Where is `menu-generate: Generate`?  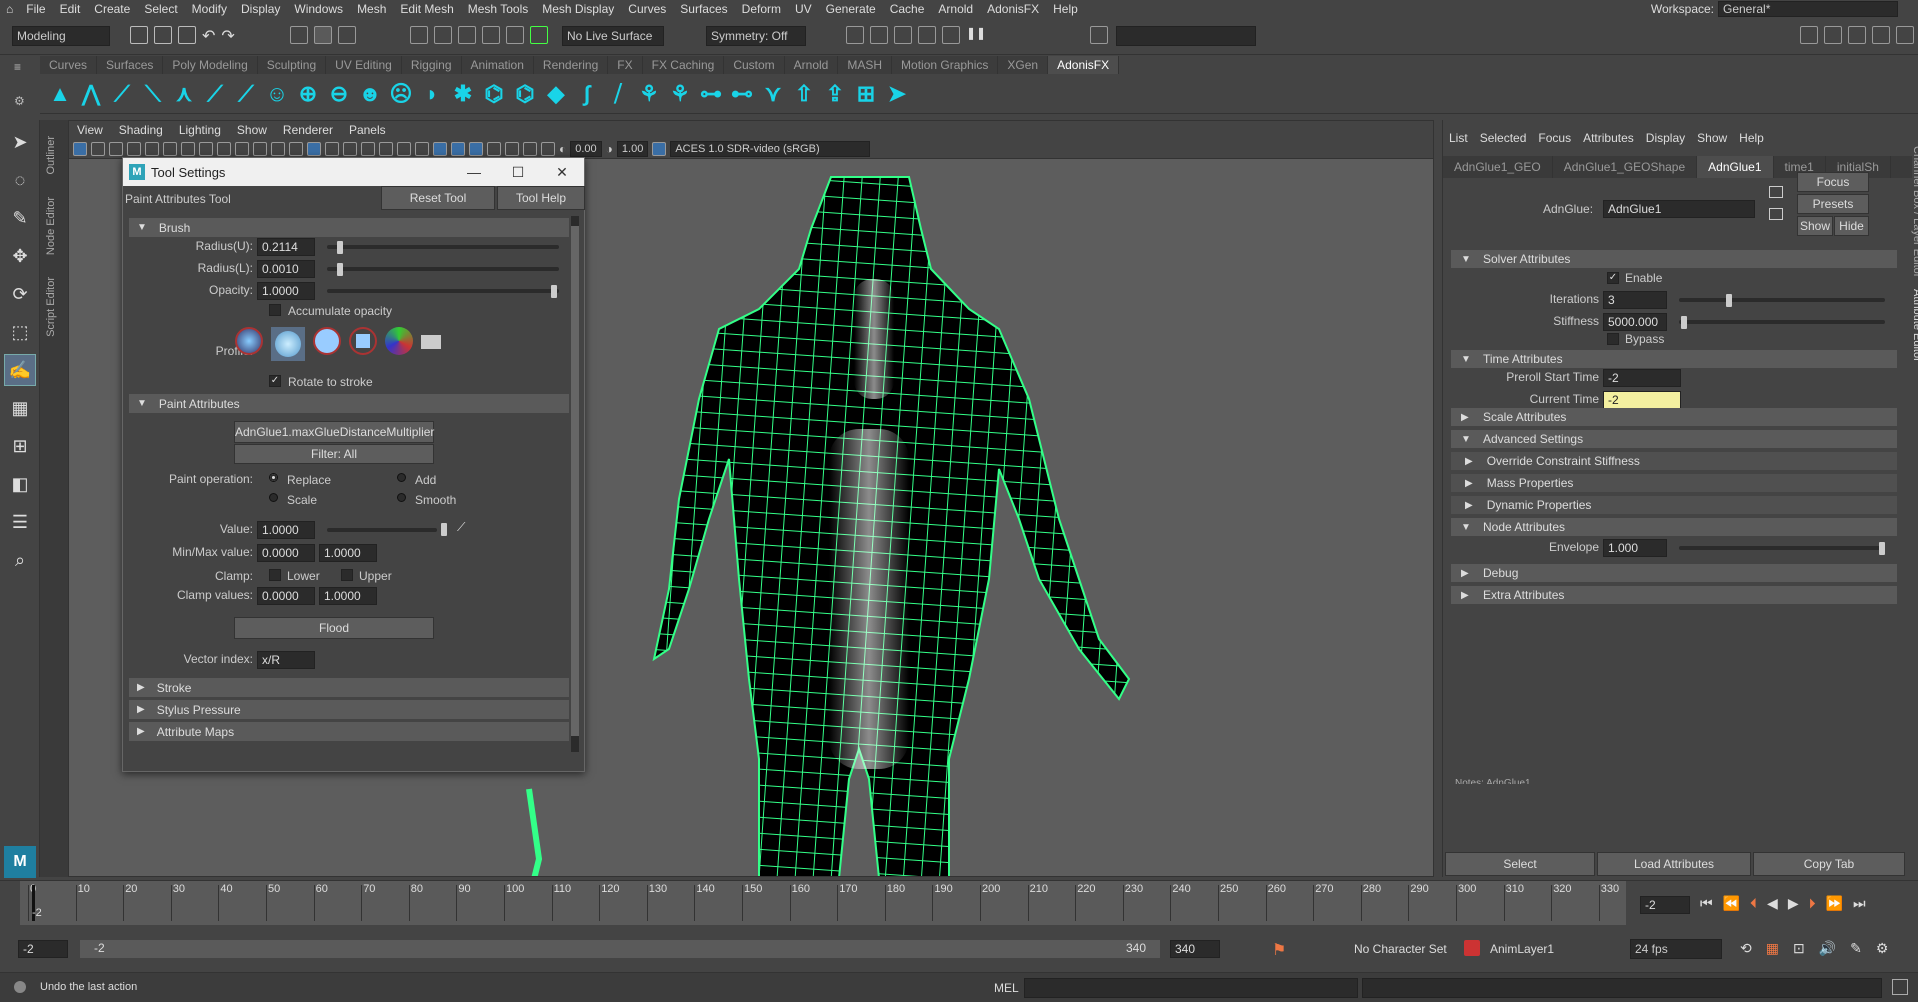
menu-generate: Generate is located at coordinates (851, 9).